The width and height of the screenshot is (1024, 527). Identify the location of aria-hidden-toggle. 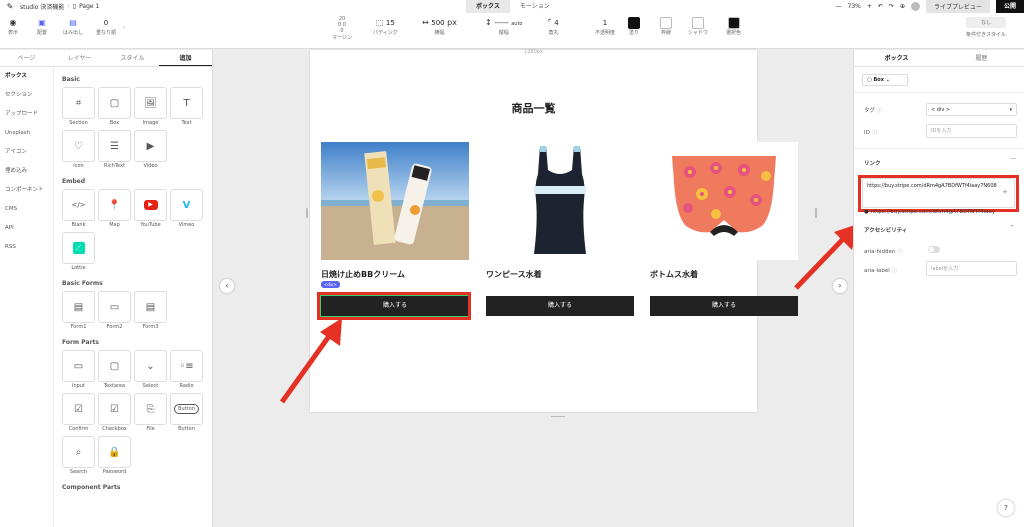
(934, 249).